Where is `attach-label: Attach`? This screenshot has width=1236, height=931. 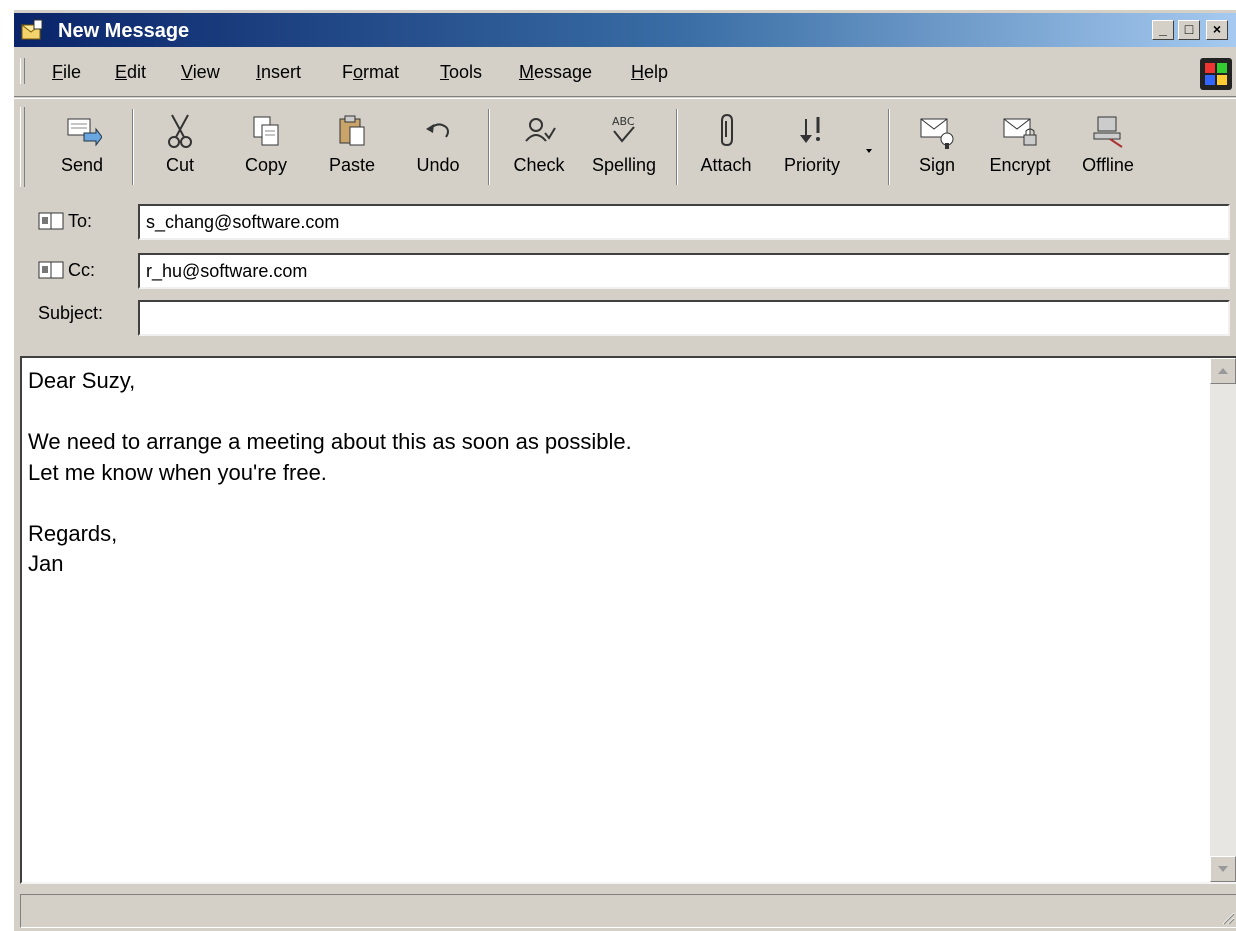 attach-label: Attach is located at coordinates (726, 165).